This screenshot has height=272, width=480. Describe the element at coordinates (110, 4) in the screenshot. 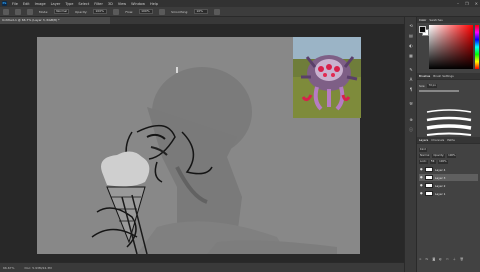

I see `menu-3d: 3D` at that location.